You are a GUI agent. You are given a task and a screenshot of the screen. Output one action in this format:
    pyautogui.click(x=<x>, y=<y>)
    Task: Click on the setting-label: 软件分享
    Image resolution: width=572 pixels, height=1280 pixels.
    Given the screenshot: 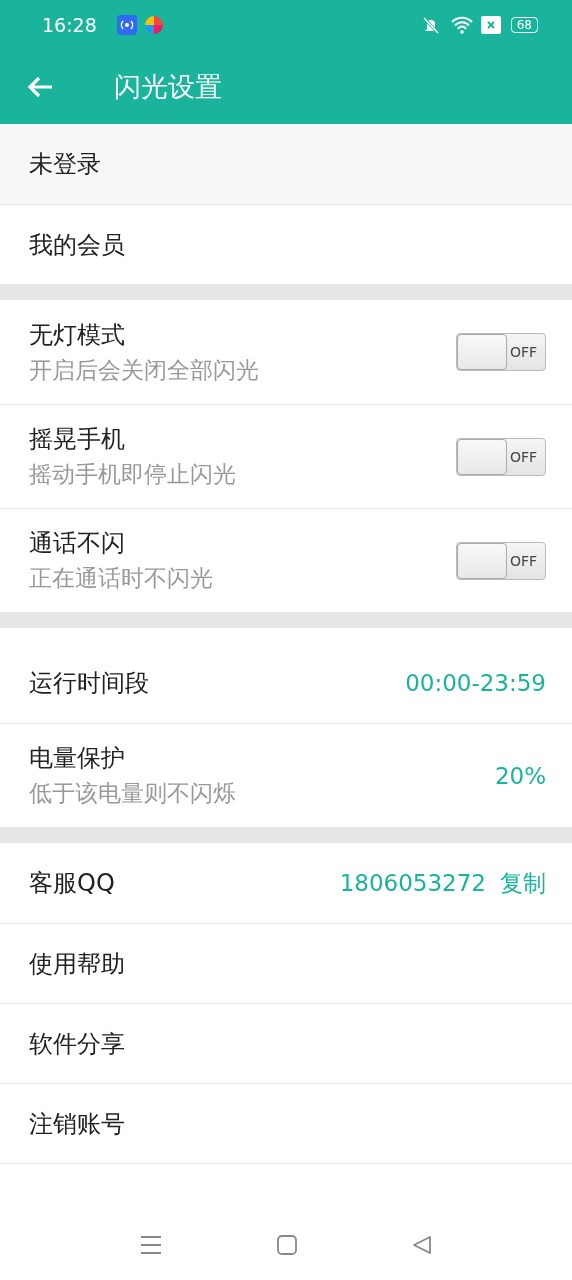 What is the action you would take?
    pyautogui.click(x=77, y=1044)
    